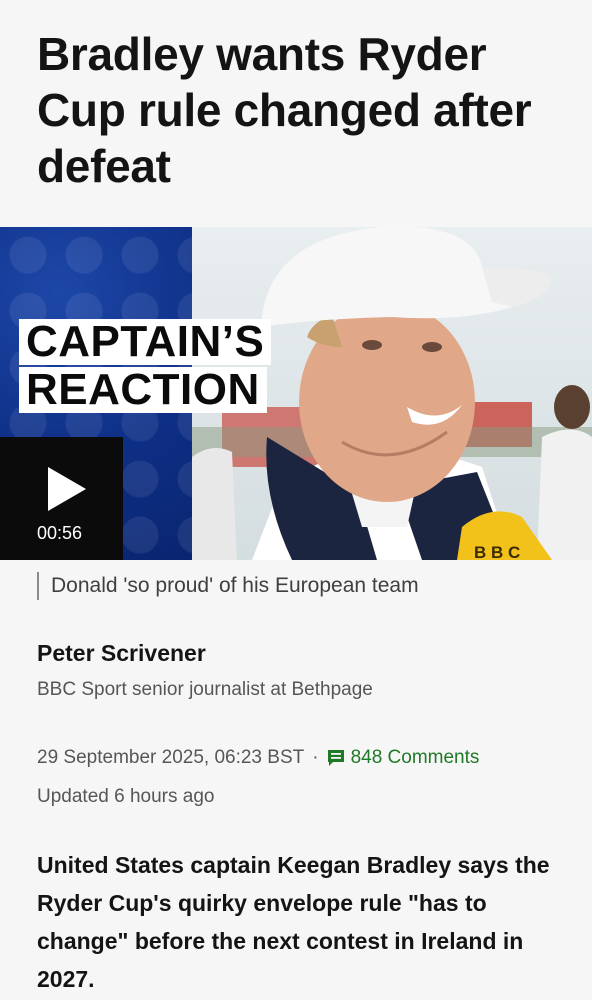 This screenshot has height=1000, width=592. Describe the element at coordinates (335, 758) in the screenshot. I see `comment-icon` at that location.